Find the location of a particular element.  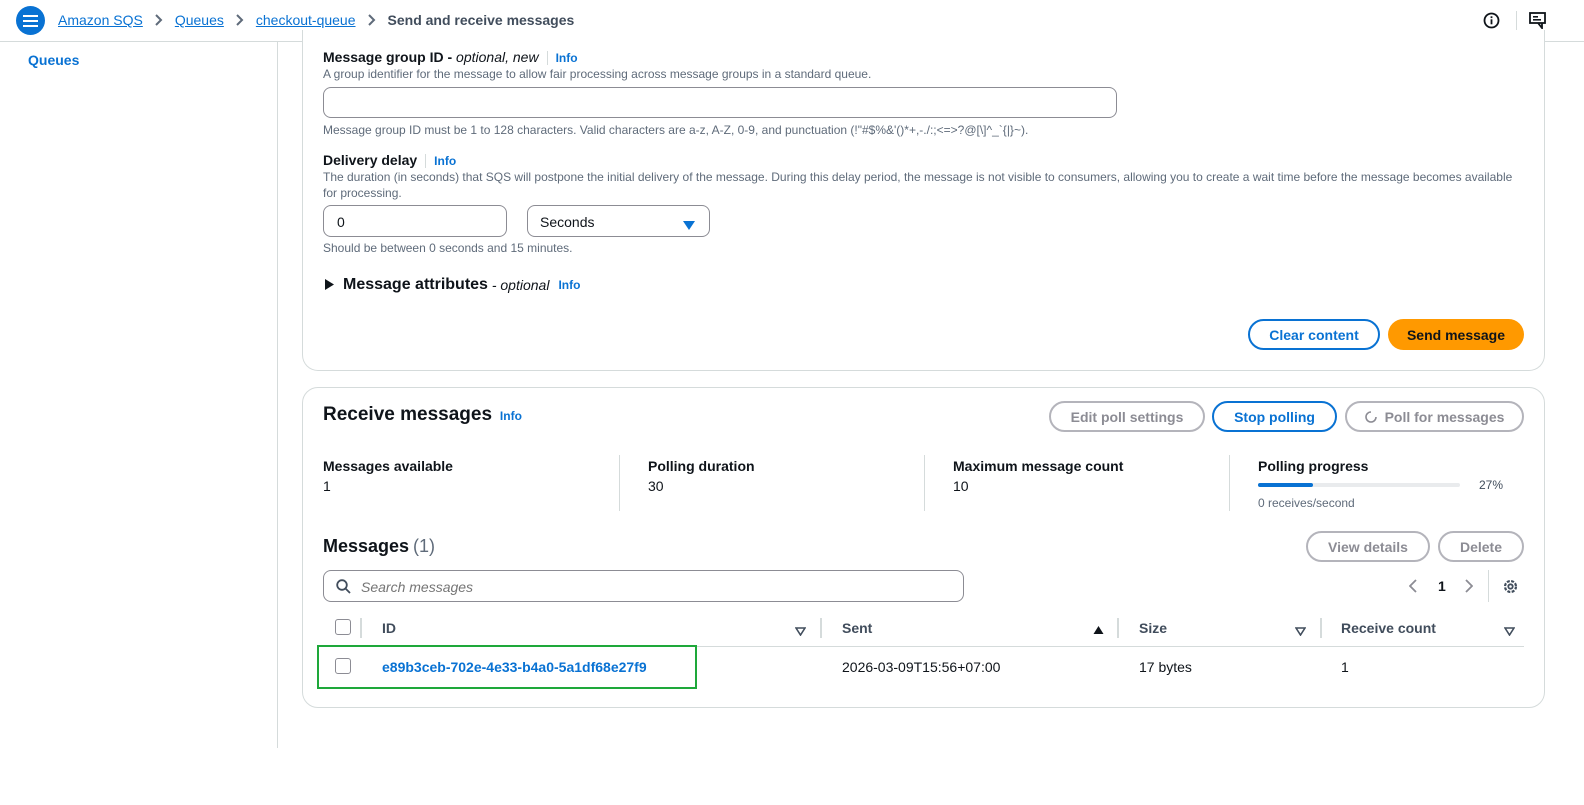

polling-progress-fill is located at coordinates (1285, 485).